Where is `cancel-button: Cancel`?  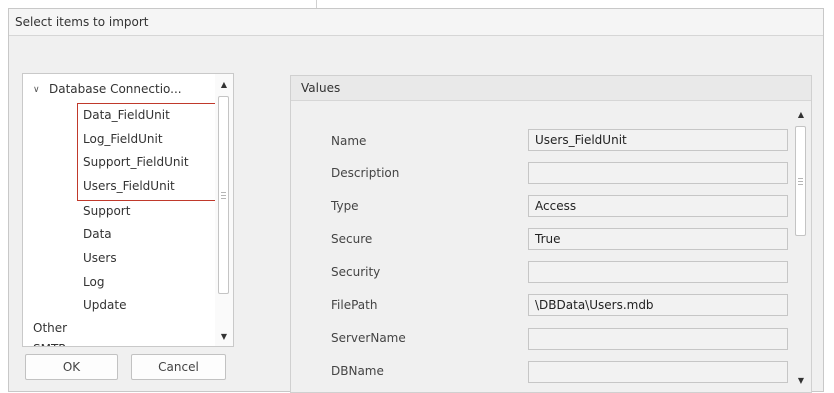
cancel-button: Cancel is located at coordinates (178, 367).